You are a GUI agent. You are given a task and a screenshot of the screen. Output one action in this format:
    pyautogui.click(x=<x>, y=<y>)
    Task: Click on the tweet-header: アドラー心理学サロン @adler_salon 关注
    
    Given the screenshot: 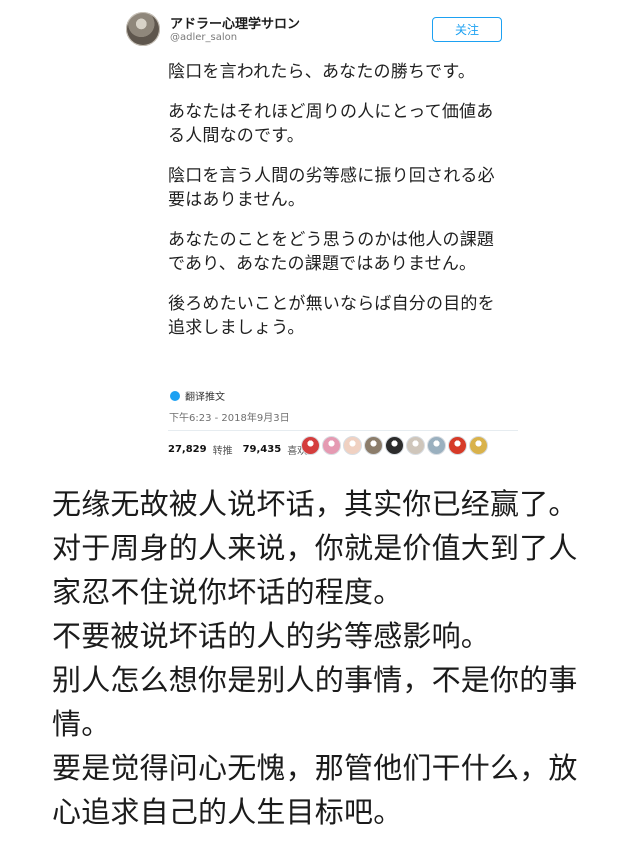 What is the action you would take?
    pyautogui.click(x=320, y=28)
    